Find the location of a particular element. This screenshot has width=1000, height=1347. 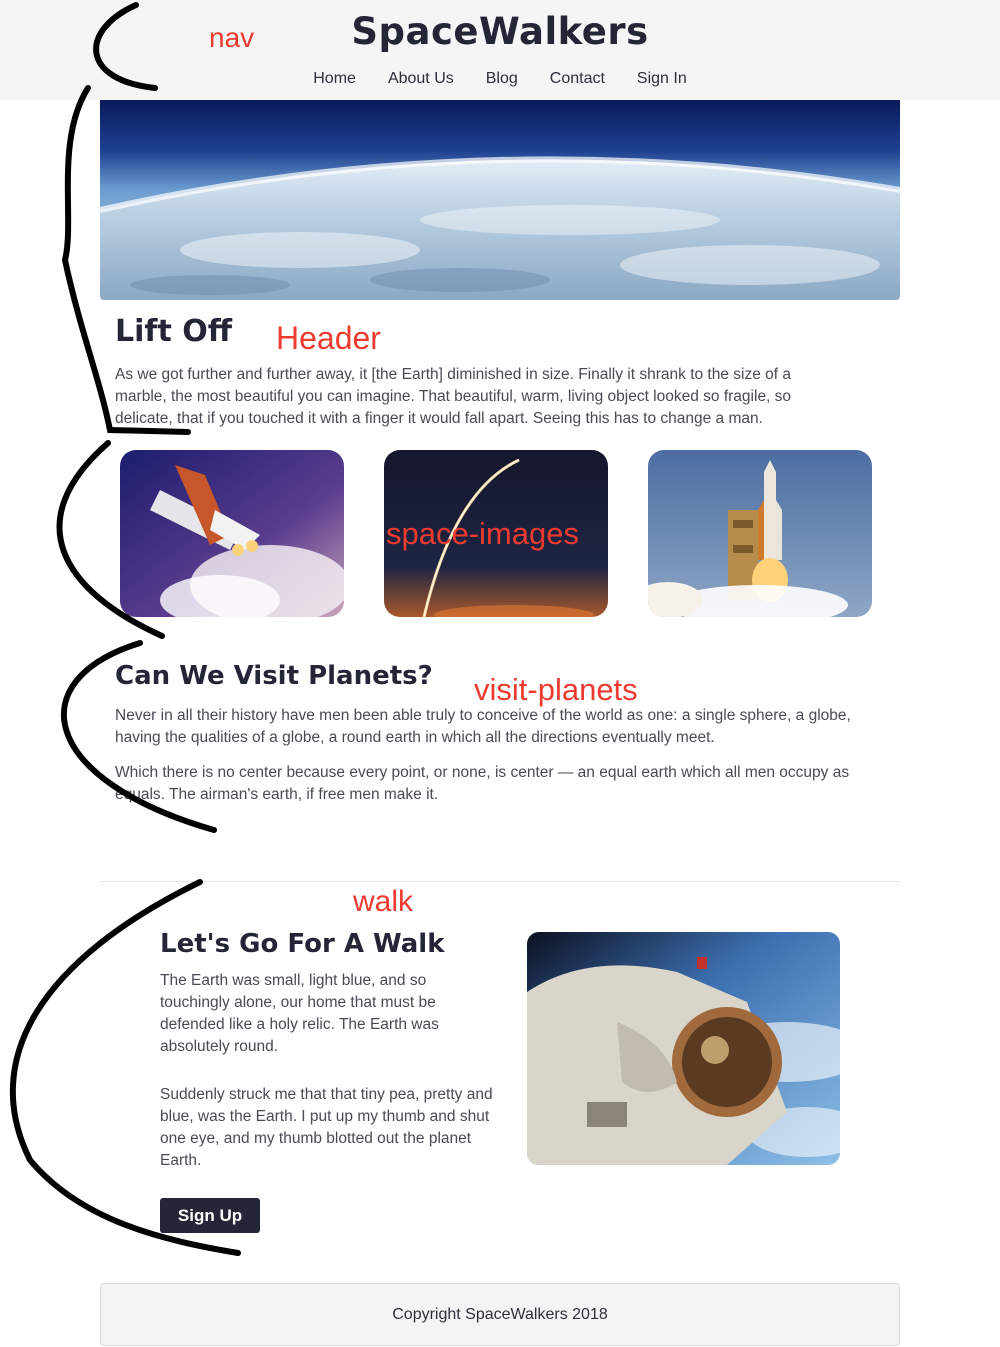

nav-link-about: About Us is located at coordinates (421, 79).